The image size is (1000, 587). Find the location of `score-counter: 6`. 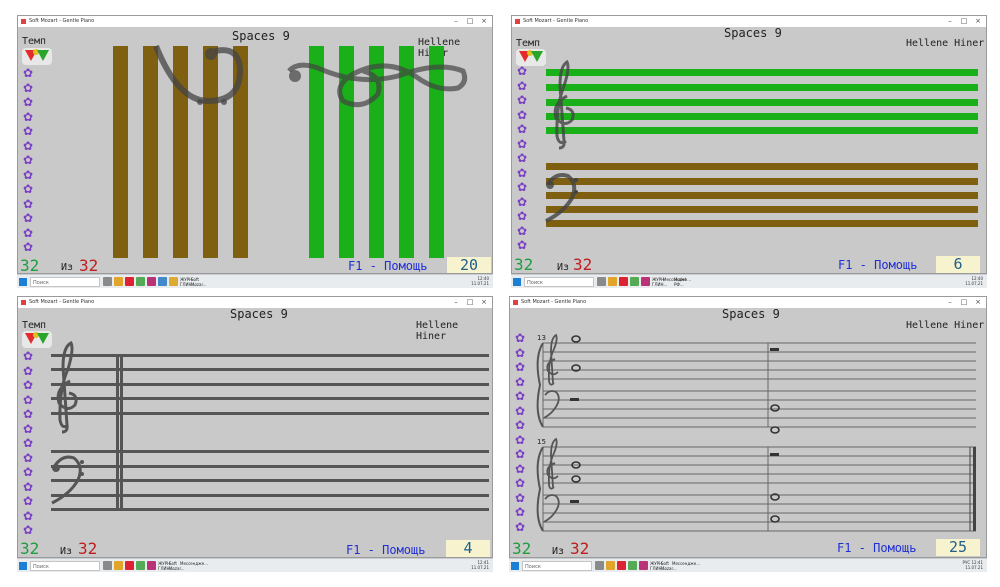

score-counter: 6 is located at coordinates (958, 264).